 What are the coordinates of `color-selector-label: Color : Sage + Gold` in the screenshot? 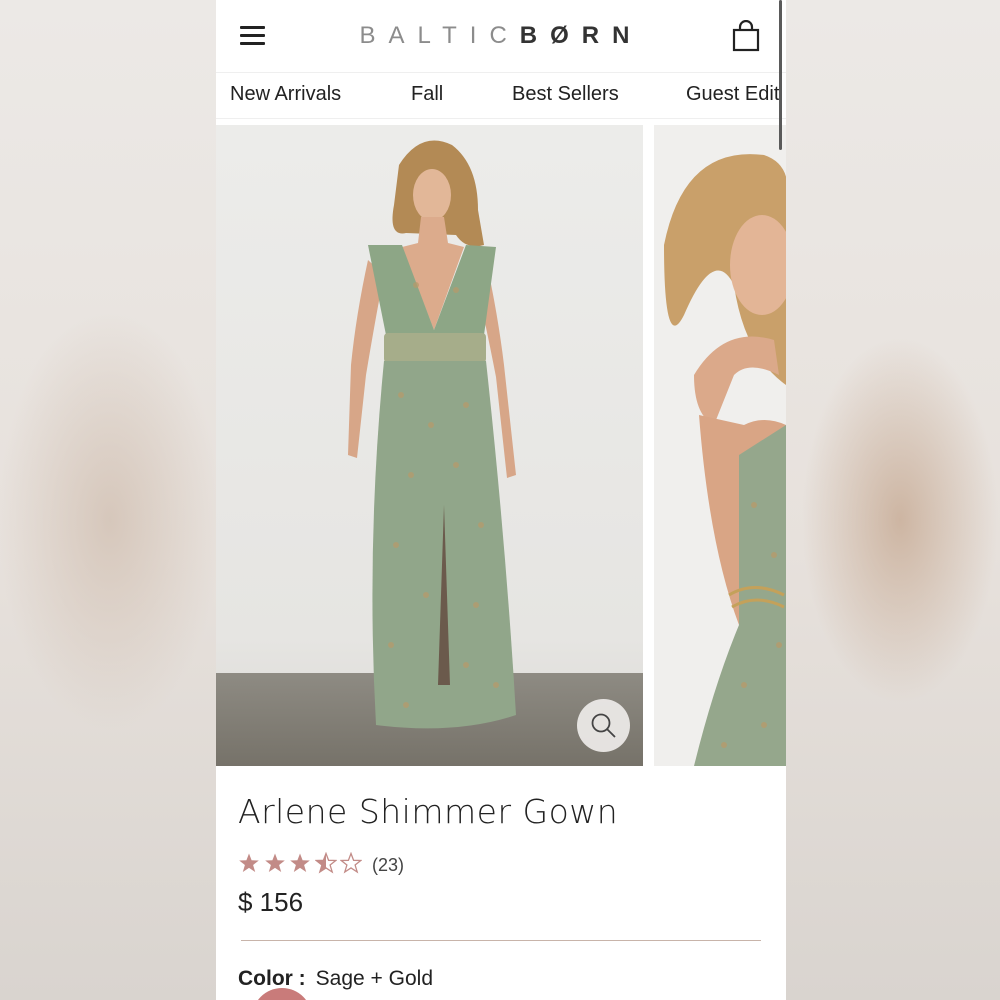 It's located at (335, 979).